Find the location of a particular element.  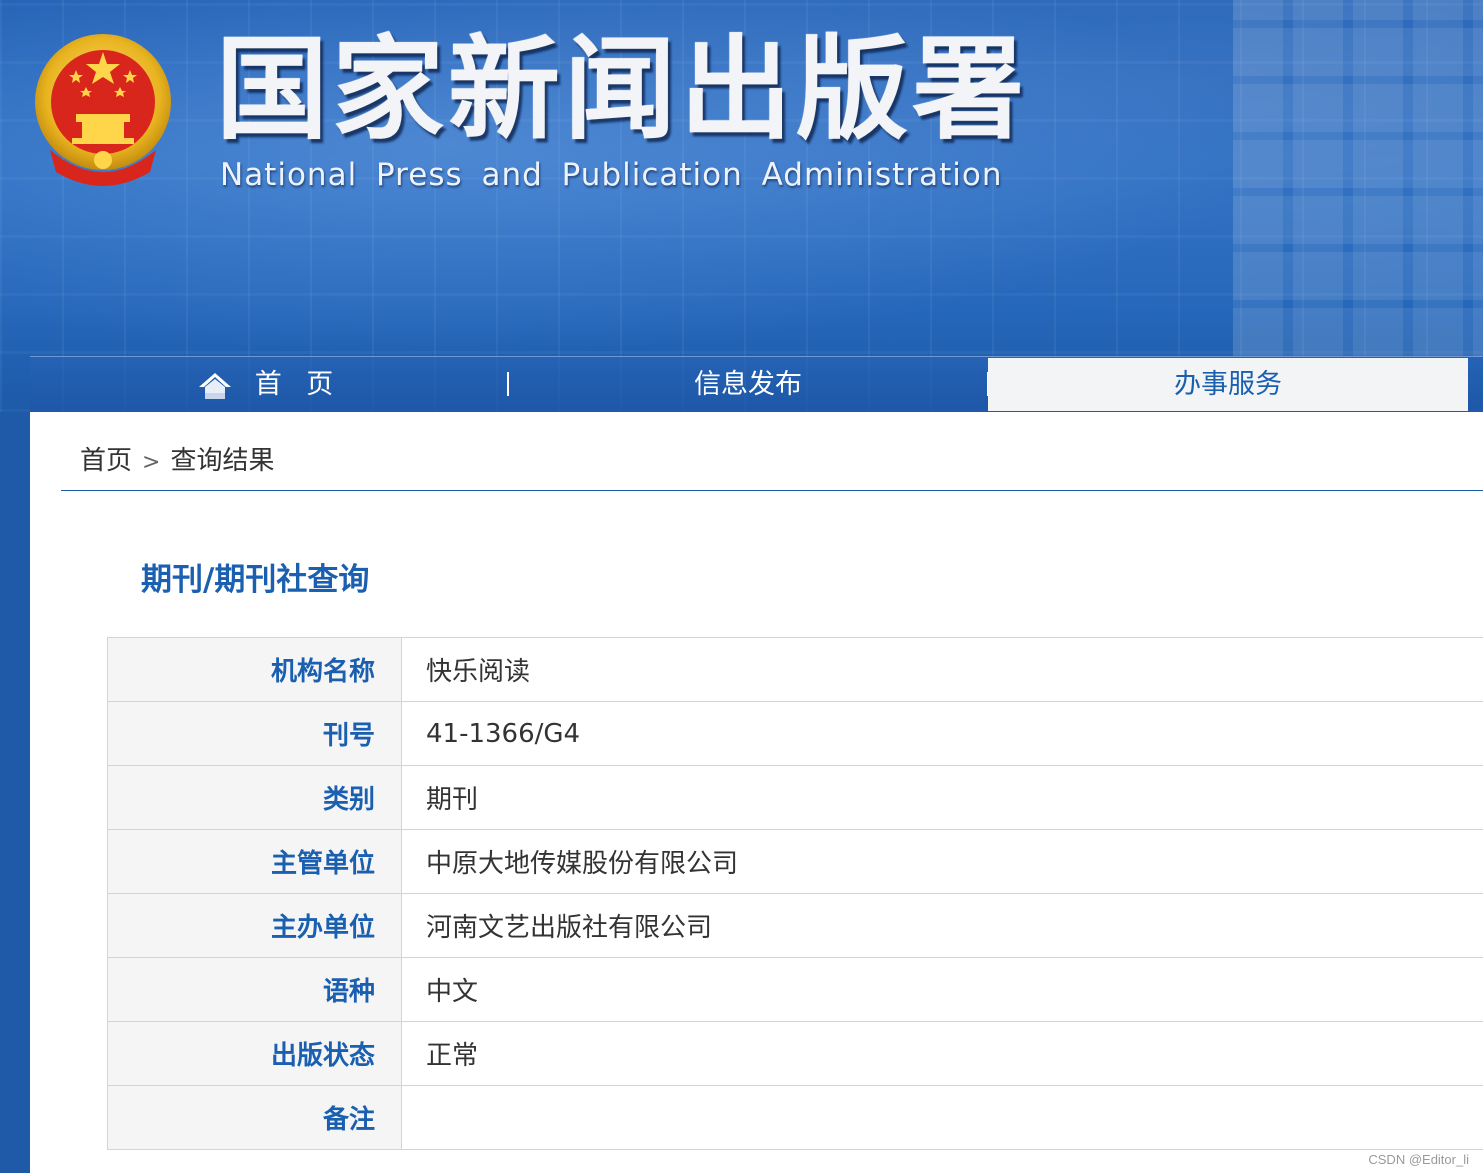

nav-item-info-publish: 信息发布 is located at coordinates (748, 385).